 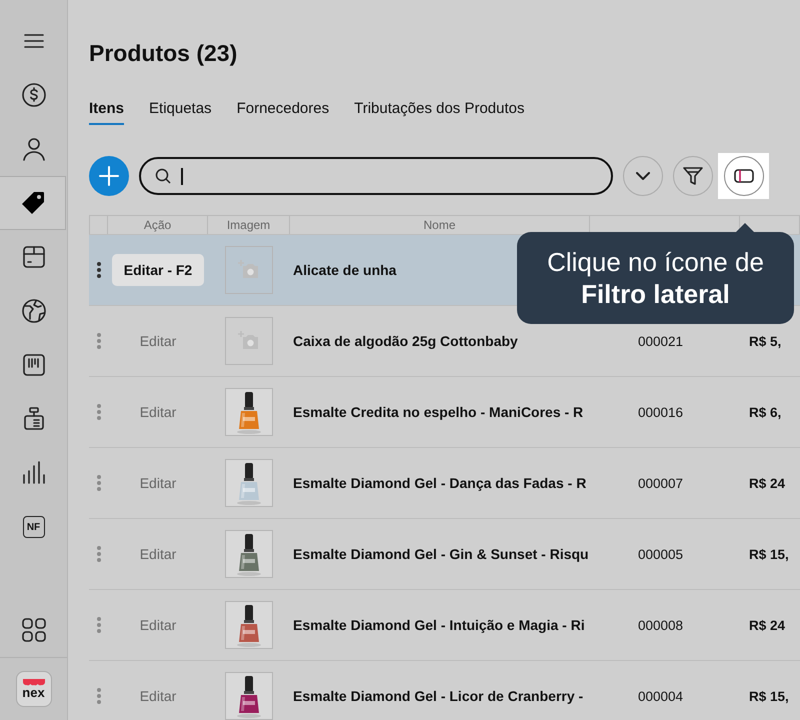 What do you see at coordinates (661, 412) in the screenshot?
I see `product-code: 000016` at bounding box center [661, 412].